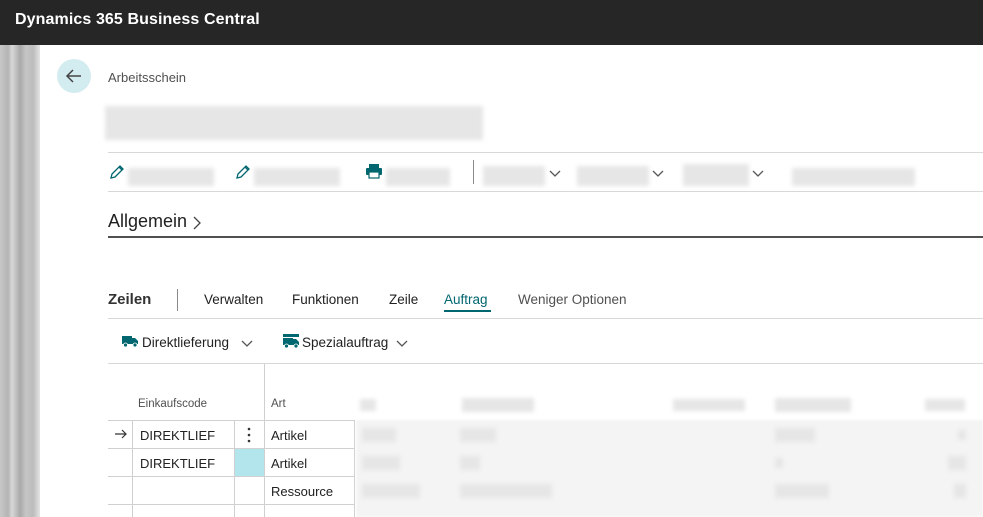 The height and width of the screenshot is (517, 983). I want to click on column-header-einkaufscode: Einkaufscode, so click(172, 404).